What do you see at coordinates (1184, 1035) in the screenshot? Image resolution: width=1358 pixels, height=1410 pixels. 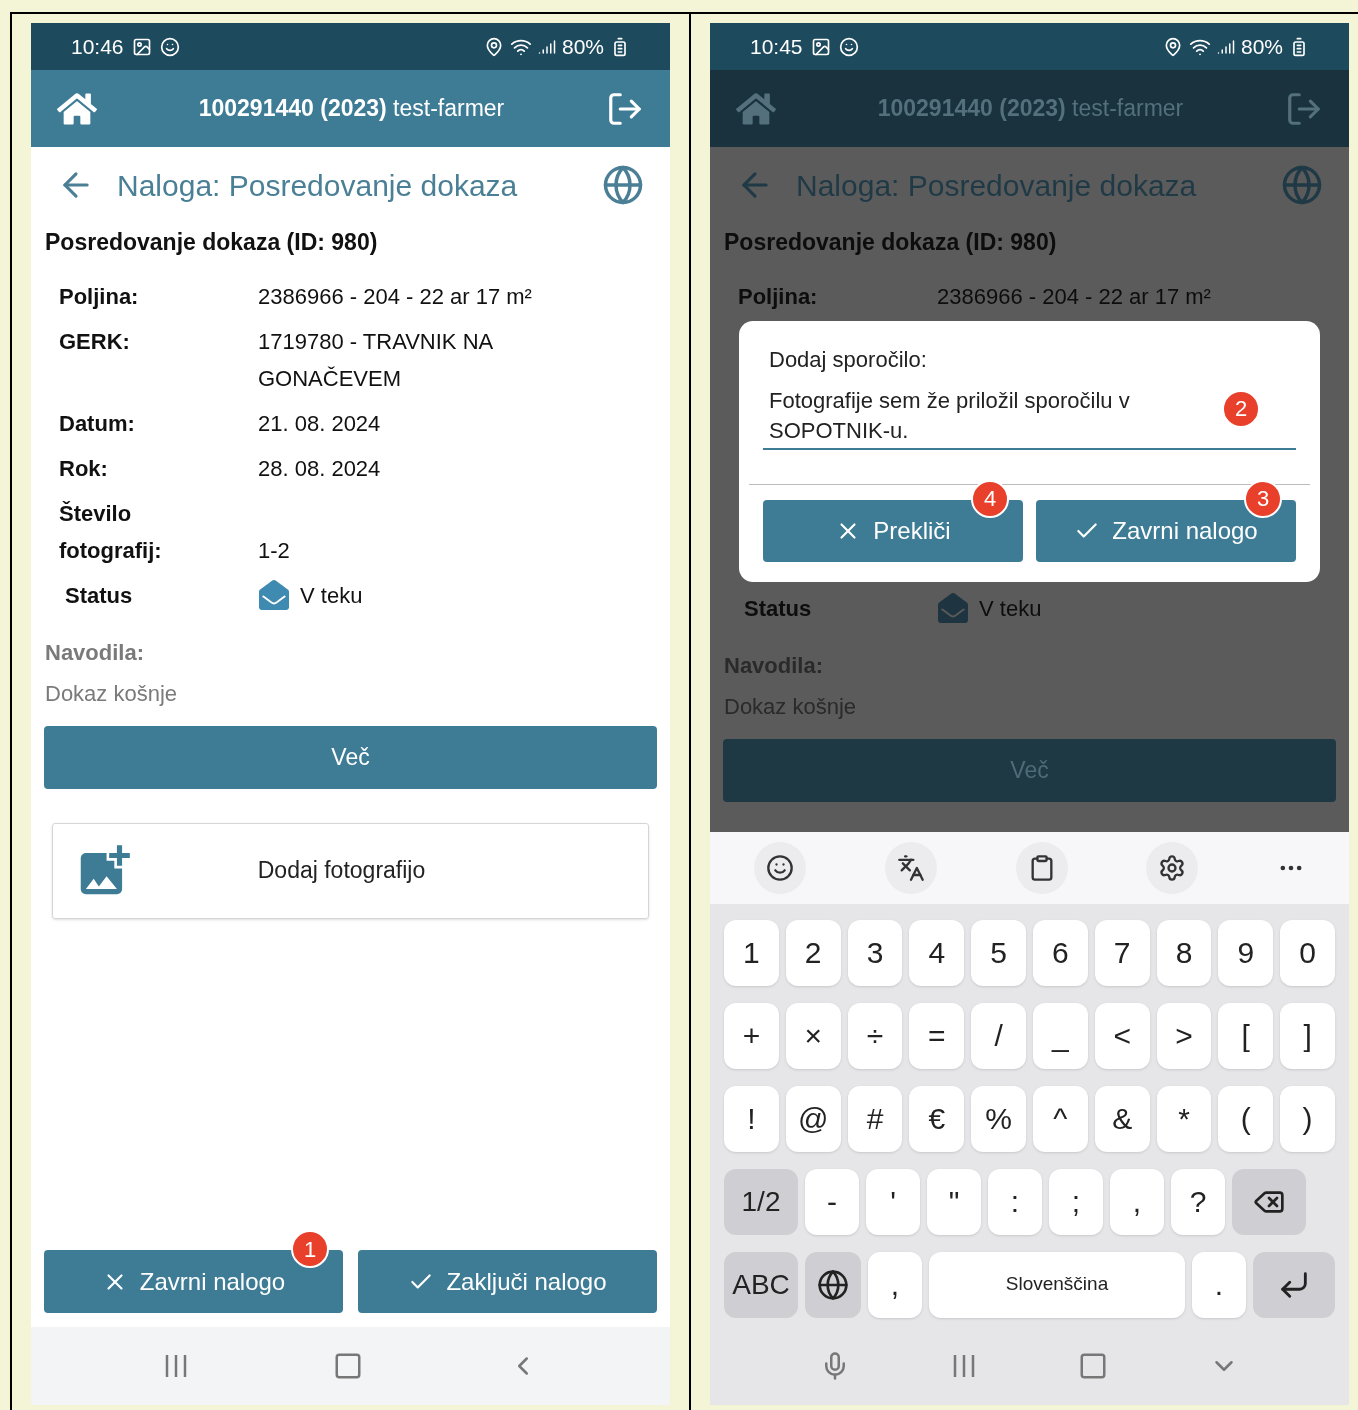 I see `keyboard-key: >` at bounding box center [1184, 1035].